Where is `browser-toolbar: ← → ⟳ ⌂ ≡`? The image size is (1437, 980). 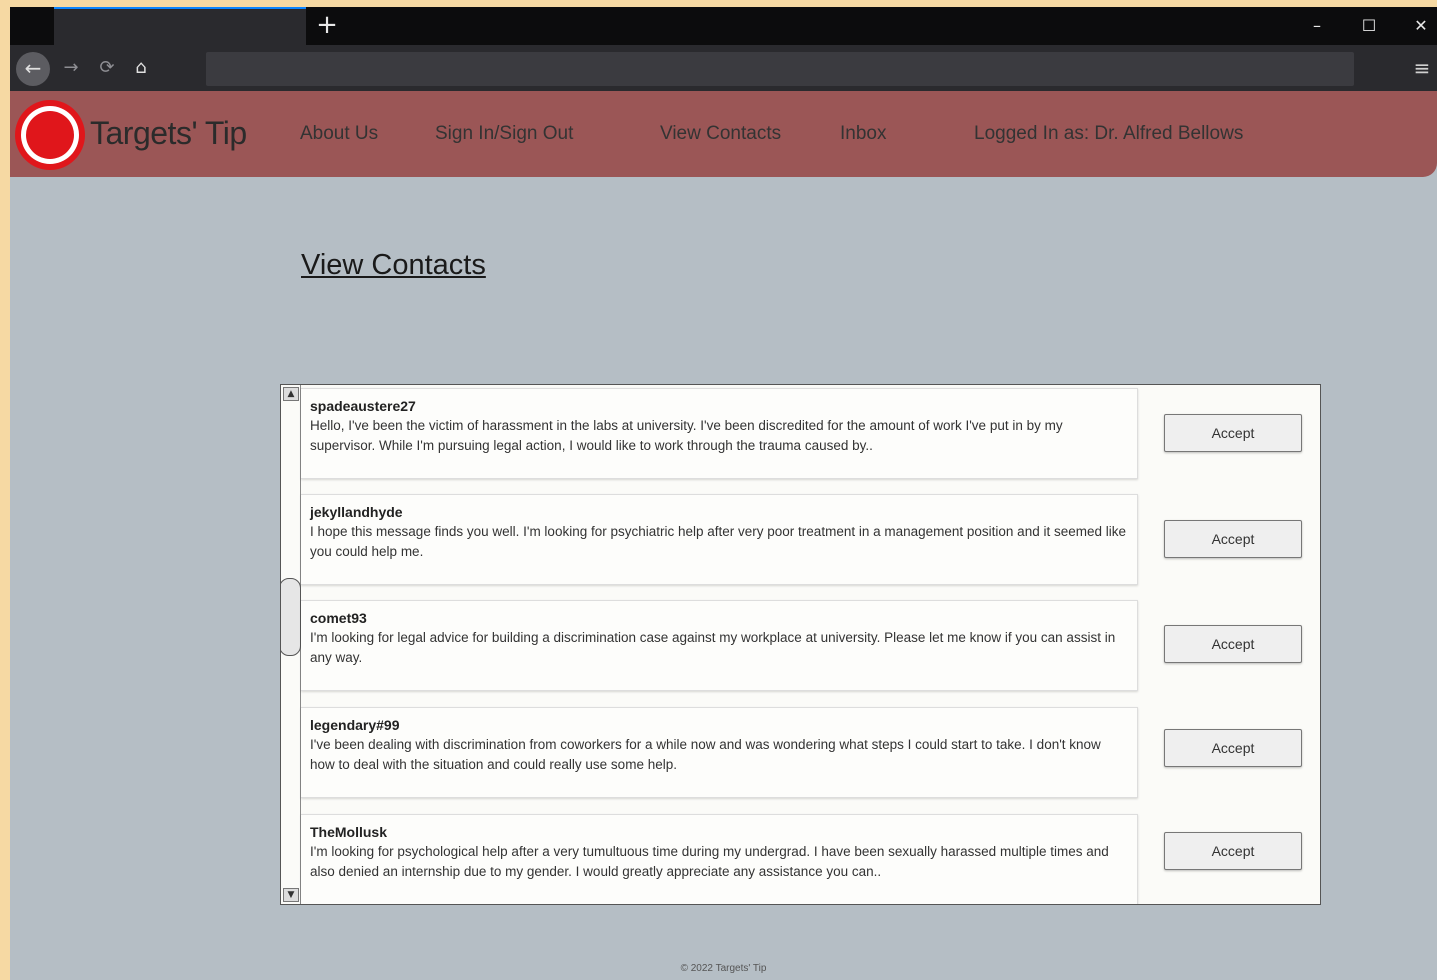 browser-toolbar: ← → ⟳ ⌂ ≡ is located at coordinates (723, 68).